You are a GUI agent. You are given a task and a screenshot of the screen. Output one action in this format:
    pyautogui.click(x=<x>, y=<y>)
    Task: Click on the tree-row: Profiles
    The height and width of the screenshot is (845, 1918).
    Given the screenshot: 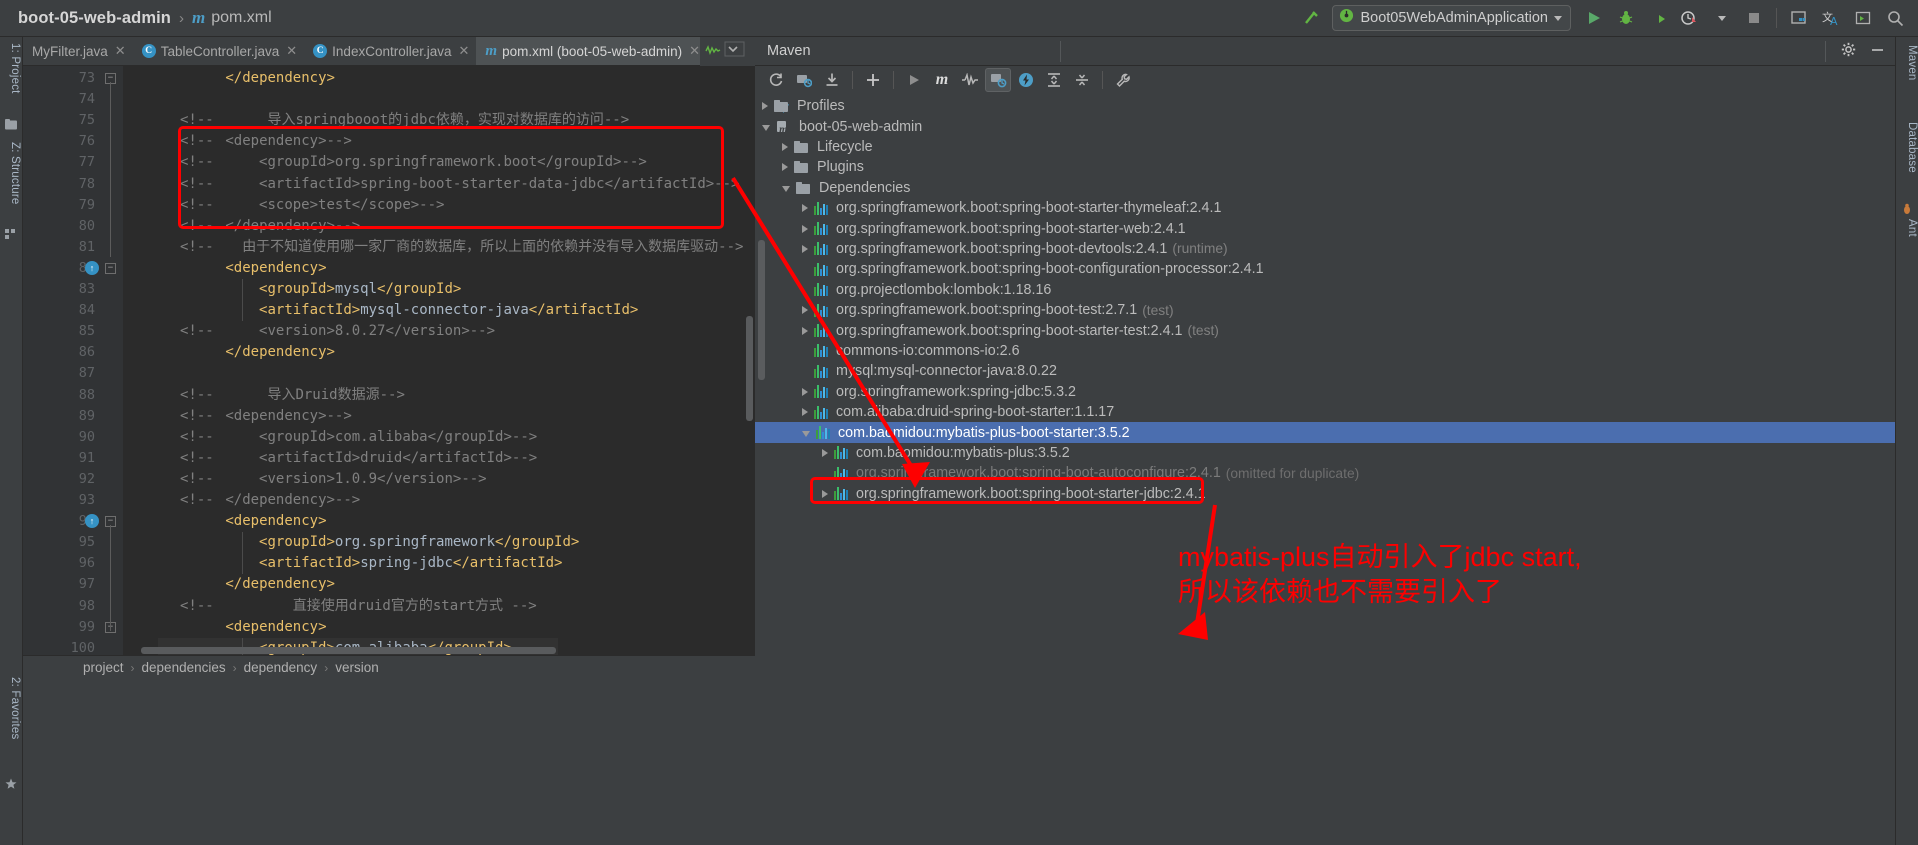 What is the action you would take?
    pyautogui.click(x=1325, y=106)
    